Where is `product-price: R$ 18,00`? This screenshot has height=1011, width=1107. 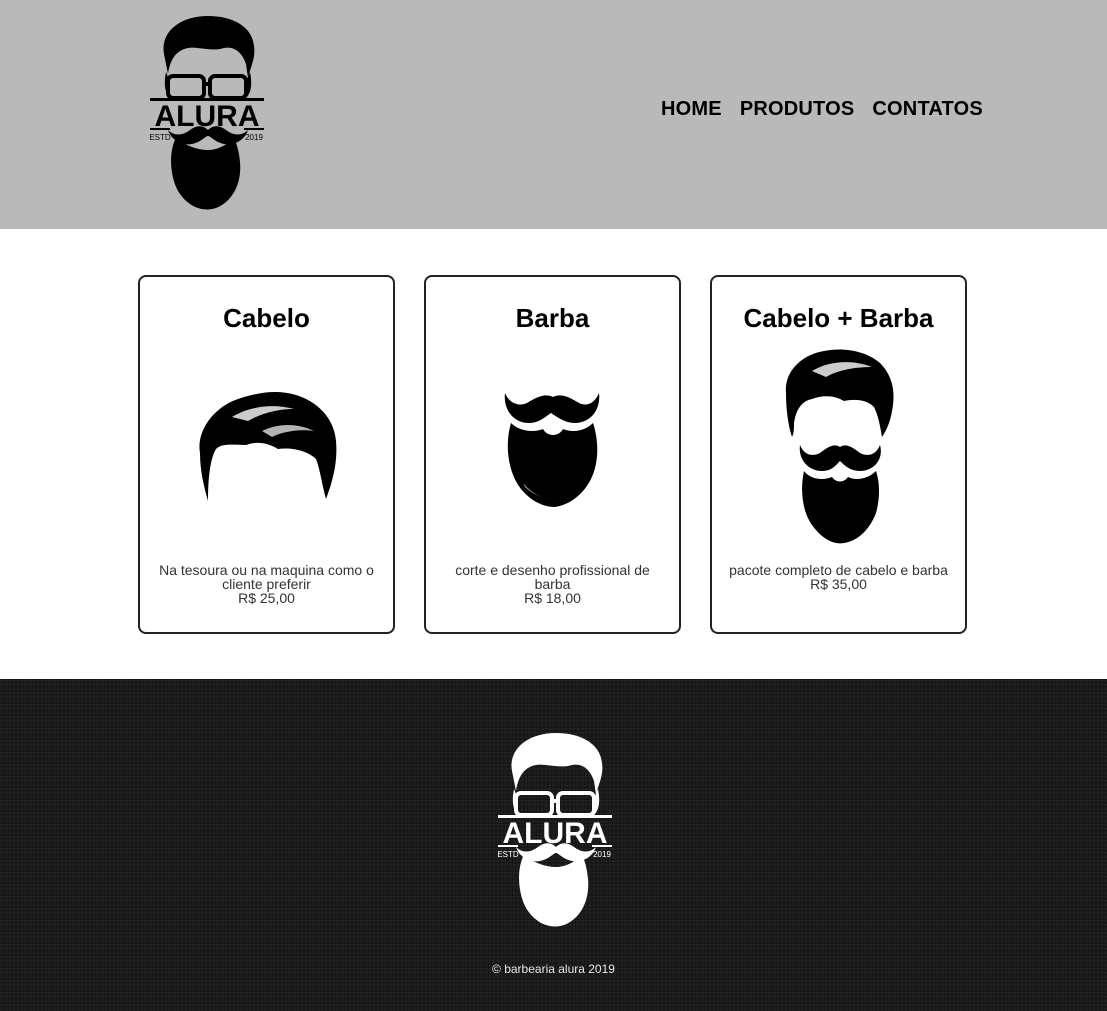 product-price: R$ 18,00 is located at coordinates (552, 598).